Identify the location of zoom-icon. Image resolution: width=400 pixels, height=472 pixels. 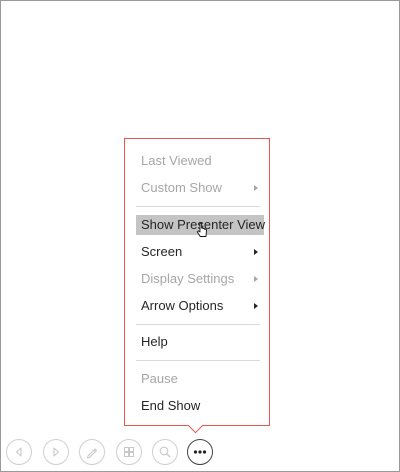
(165, 452).